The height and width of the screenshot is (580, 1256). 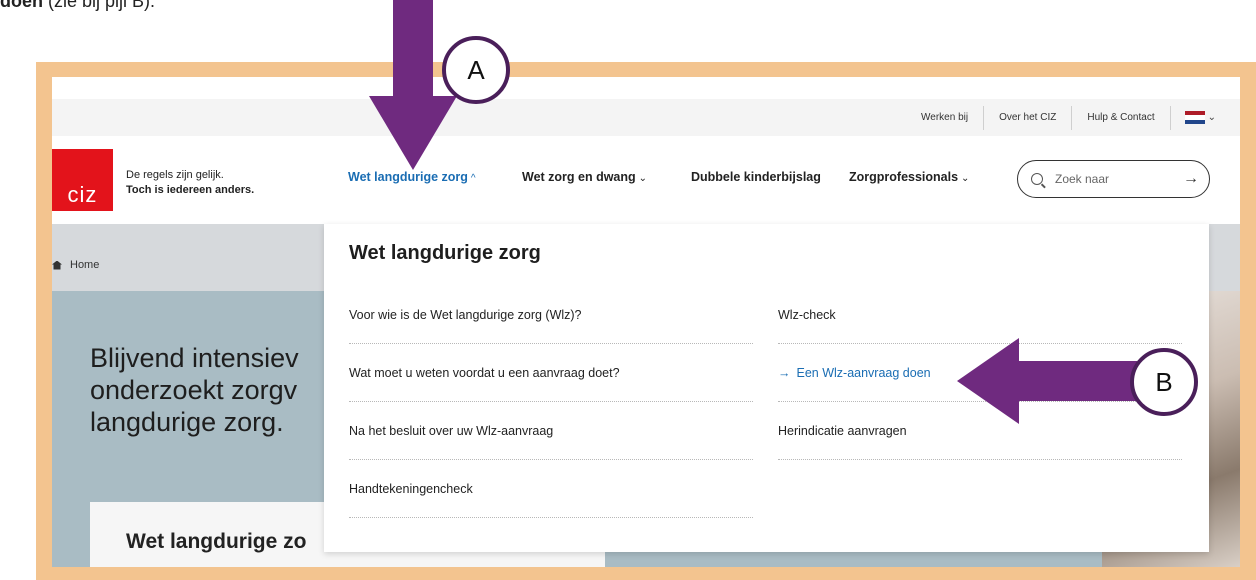 I want to click on home-icon, so click(x=57, y=265).